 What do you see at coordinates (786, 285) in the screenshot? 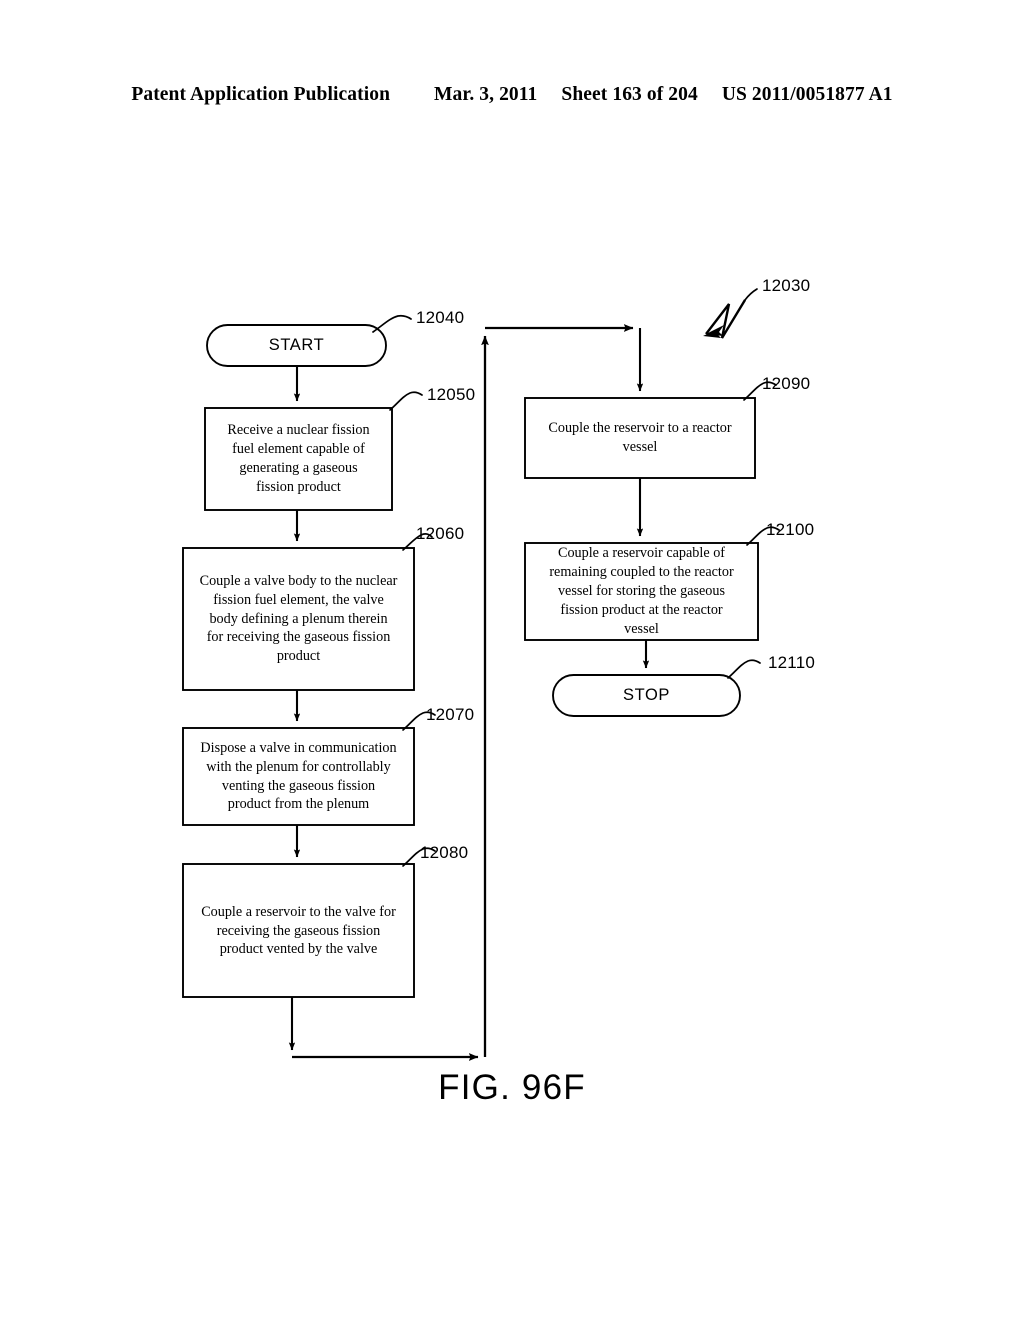
I see `ref-numeral-12030: 12030` at bounding box center [786, 285].